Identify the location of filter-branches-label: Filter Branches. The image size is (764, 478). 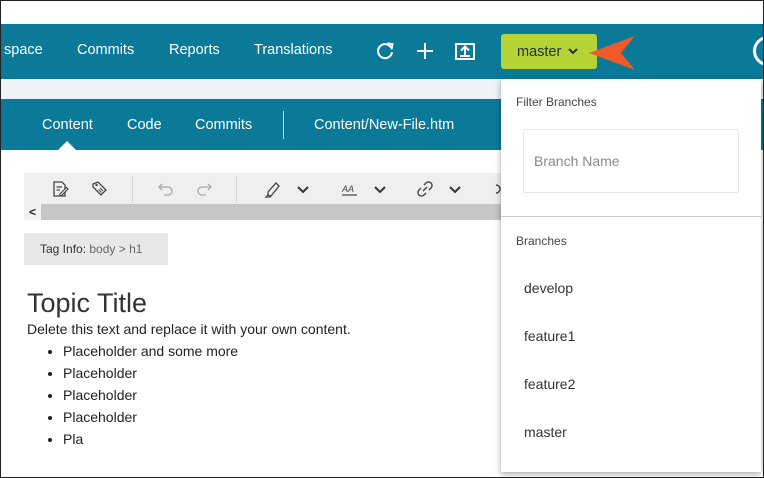
(556, 102).